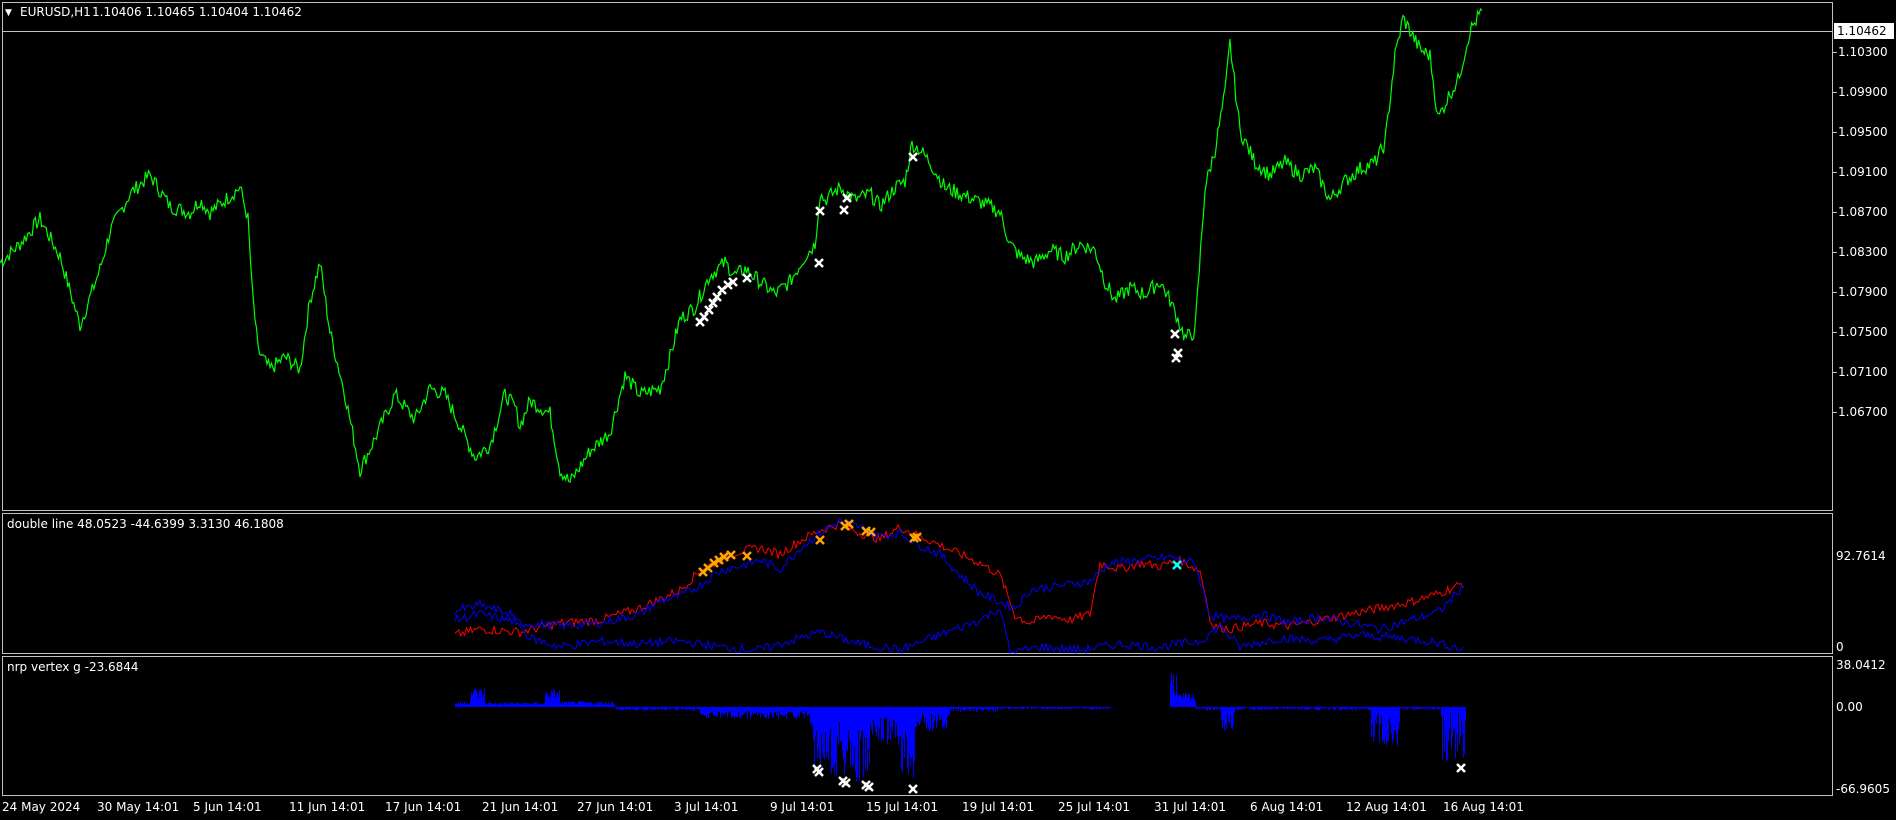 This screenshot has width=1896, height=820. I want to click on indicator1-cyan-marker, so click(1177, 565).